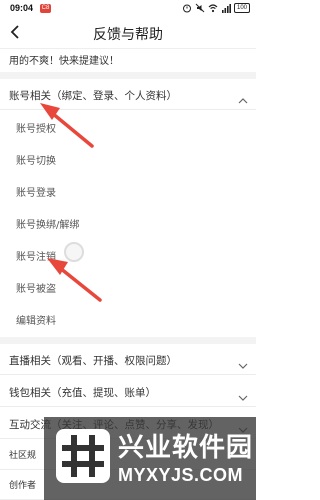 The height and width of the screenshot is (500, 320). What do you see at coordinates (64, 61) in the screenshot?
I see `feedback-prompt-text: 用的不爽！快来提建议！` at bounding box center [64, 61].